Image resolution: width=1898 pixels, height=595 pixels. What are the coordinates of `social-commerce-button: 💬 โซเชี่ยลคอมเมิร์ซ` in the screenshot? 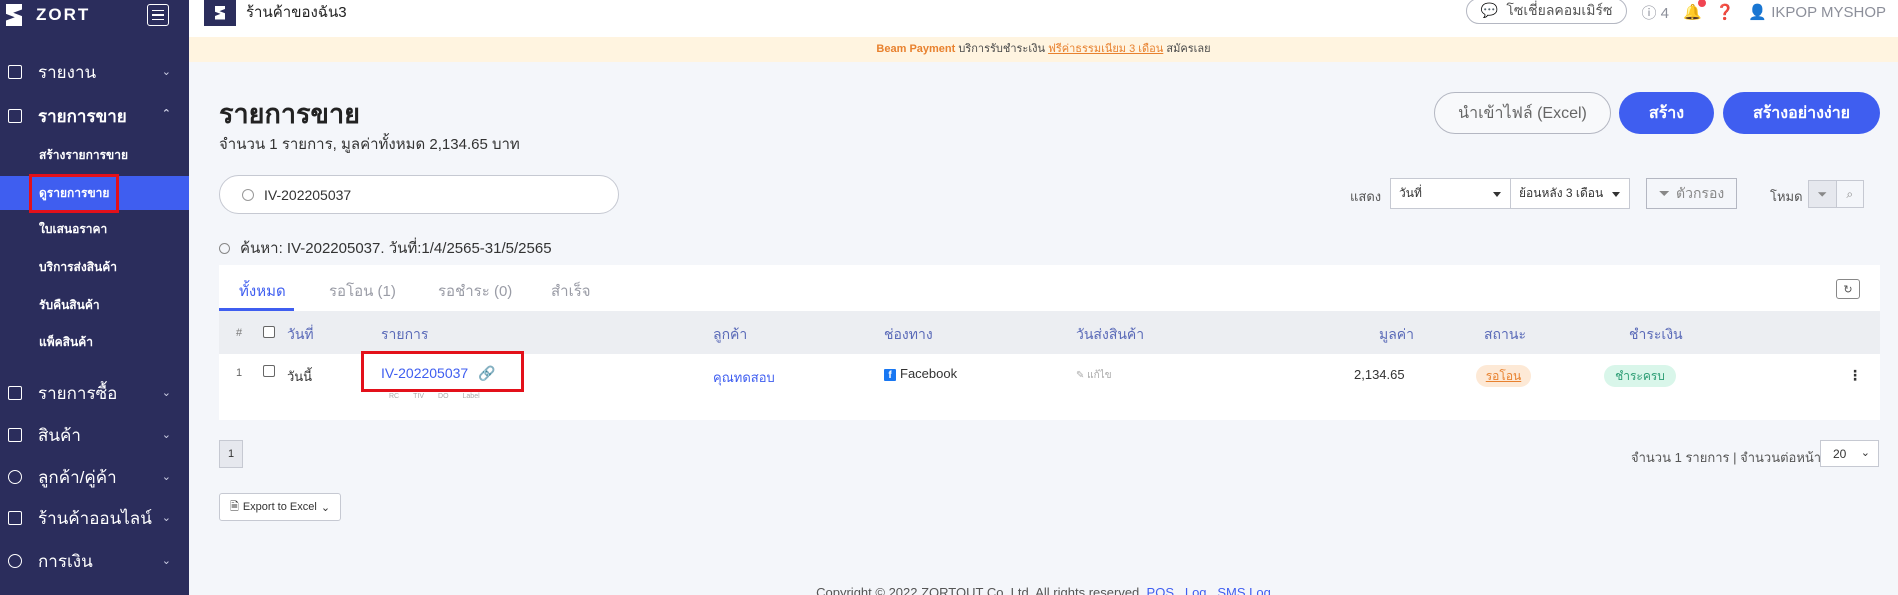 It's located at (1546, 12).